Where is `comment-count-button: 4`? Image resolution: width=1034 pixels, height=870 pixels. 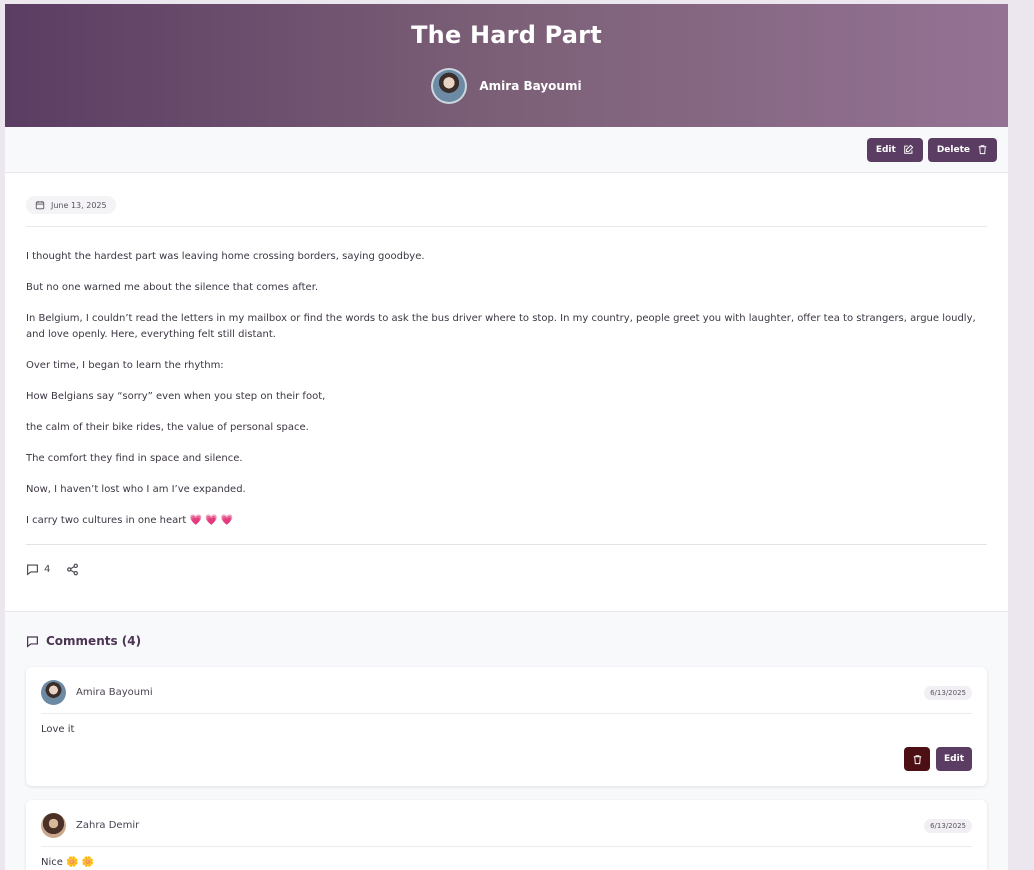
comment-count-button: 4 is located at coordinates (38, 569).